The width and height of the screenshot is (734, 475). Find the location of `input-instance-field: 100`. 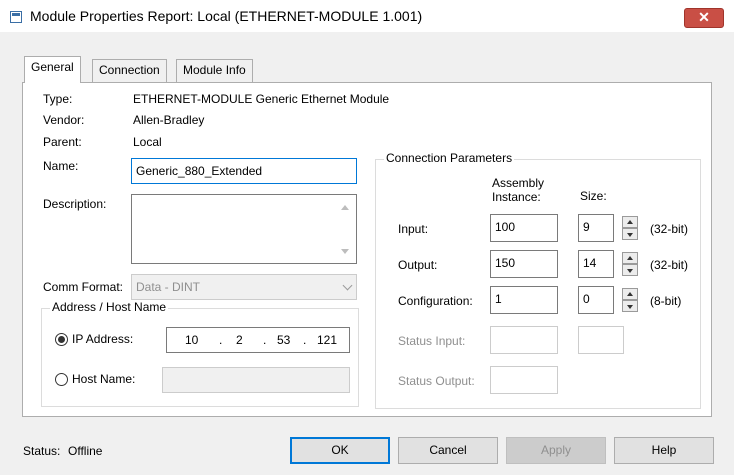

input-instance-field: 100 is located at coordinates (524, 228).